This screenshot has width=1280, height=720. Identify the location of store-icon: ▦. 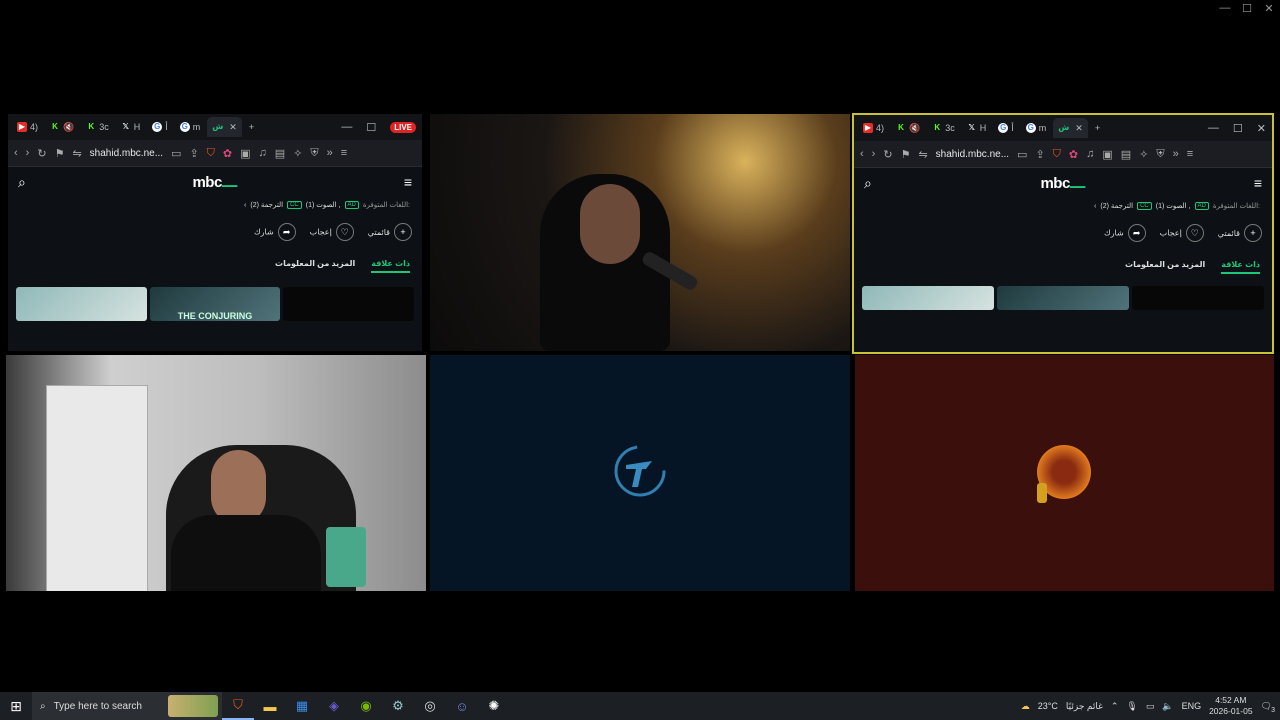
(302, 706).